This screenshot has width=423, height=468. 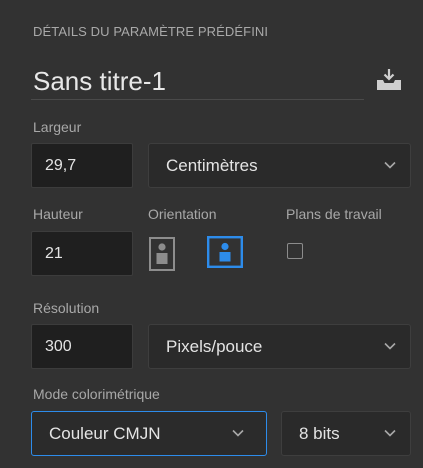 What do you see at coordinates (151, 31) in the screenshot?
I see `panel-title: DÉTAILS DU PARAMÈTRE PRÉDÉFINI` at bounding box center [151, 31].